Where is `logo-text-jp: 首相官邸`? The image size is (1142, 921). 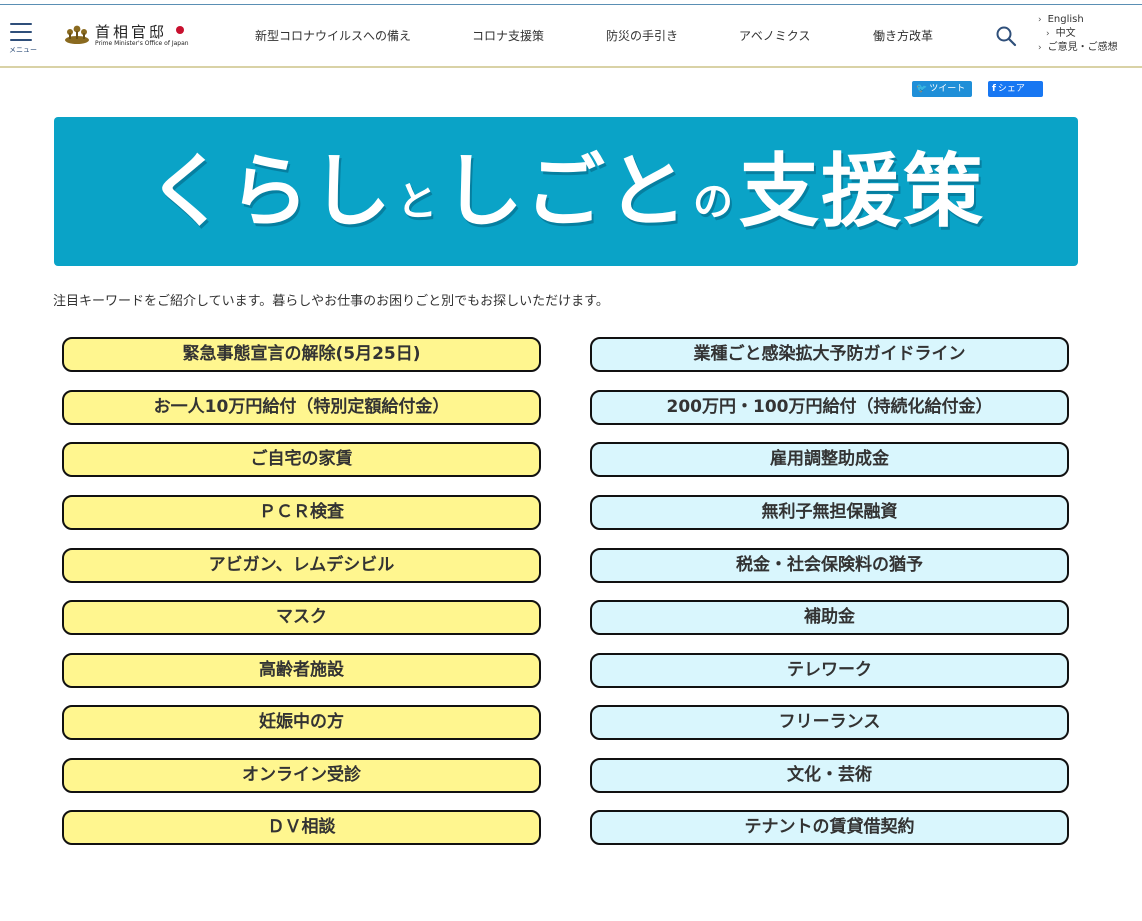 logo-text-jp: 首相官邸 is located at coordinates (131, 32).